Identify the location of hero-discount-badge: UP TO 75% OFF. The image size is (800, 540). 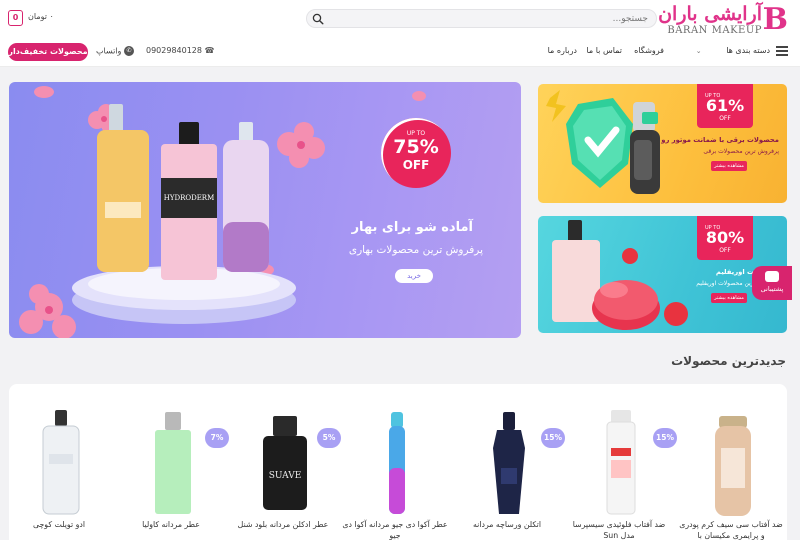
(416, 153).